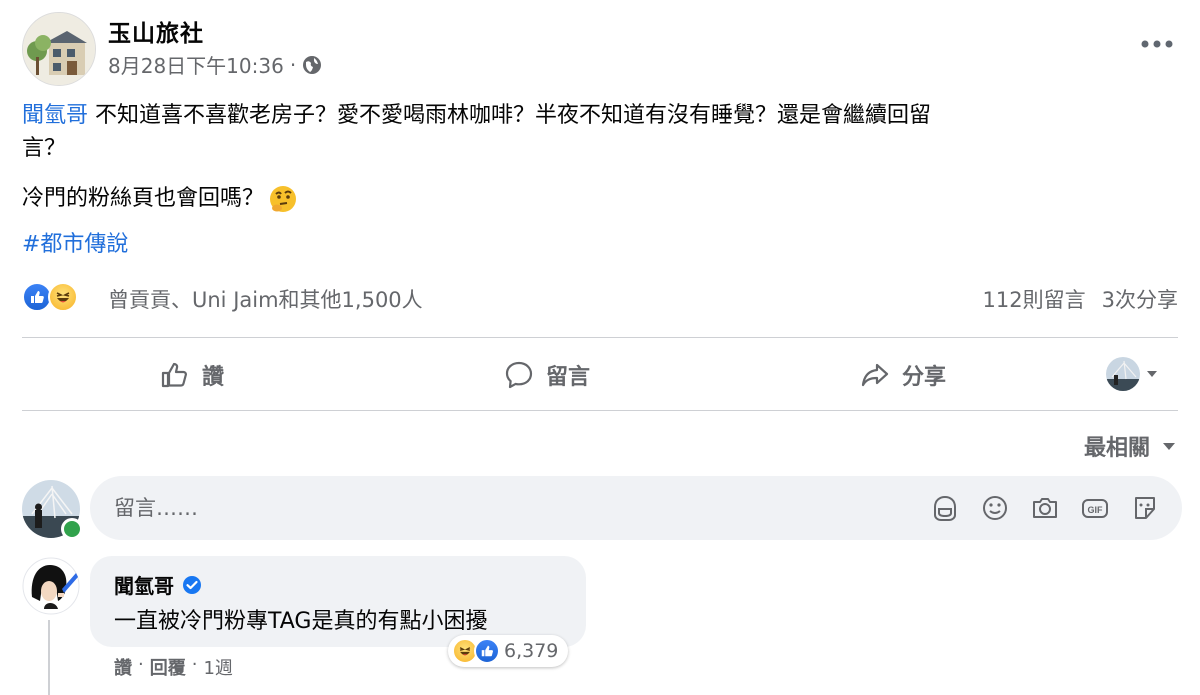  What do you see at coordinates (51, 586) in the screenshot?
I see `commenter-avatar` at bounding box center [51, 586].